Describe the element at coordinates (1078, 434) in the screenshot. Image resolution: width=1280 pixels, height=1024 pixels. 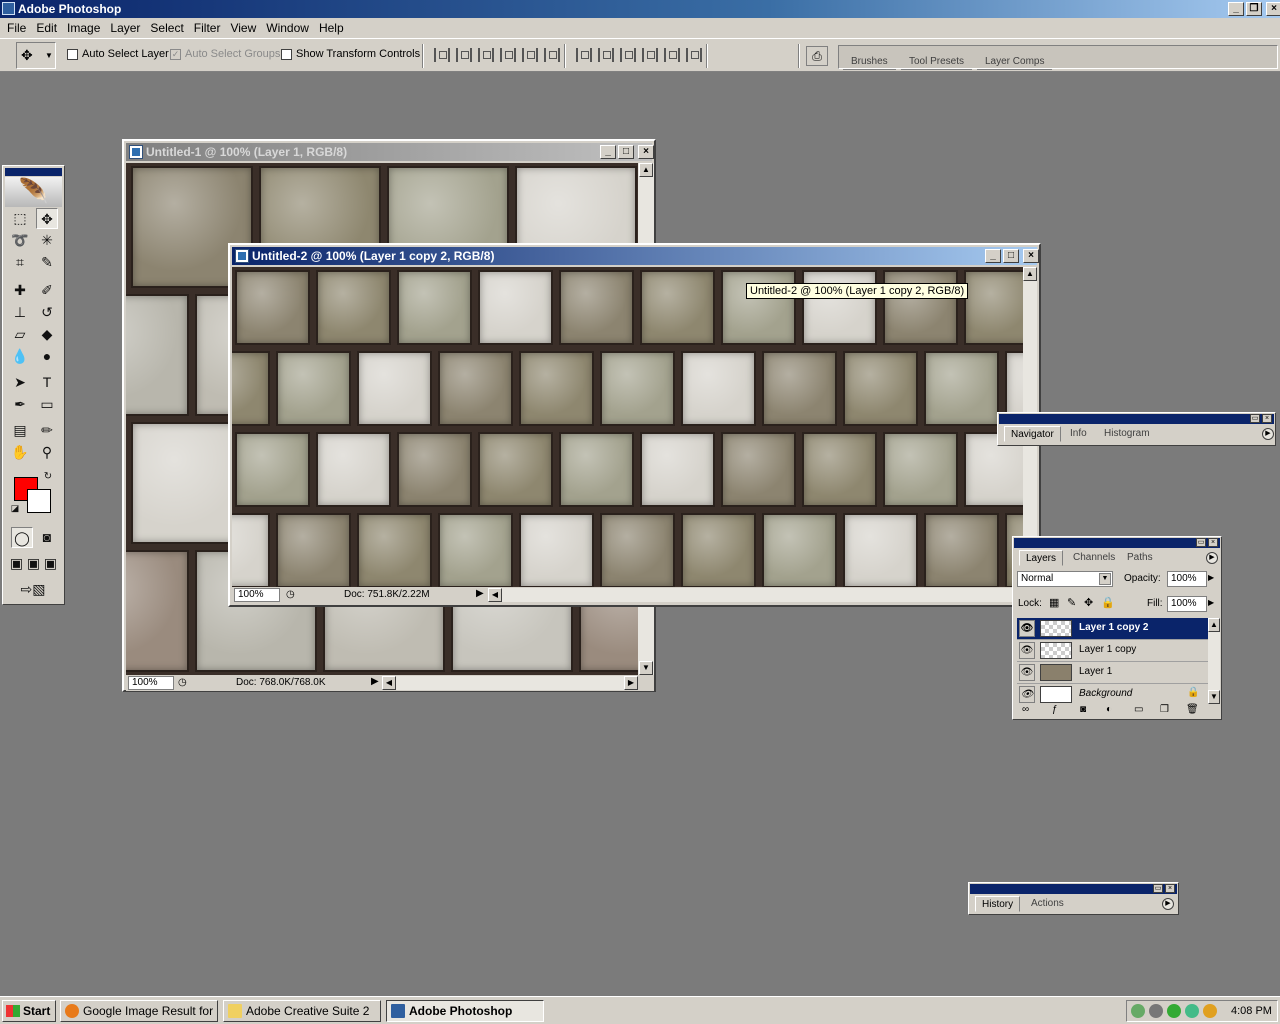
I see `tab-info: Info` at that location.